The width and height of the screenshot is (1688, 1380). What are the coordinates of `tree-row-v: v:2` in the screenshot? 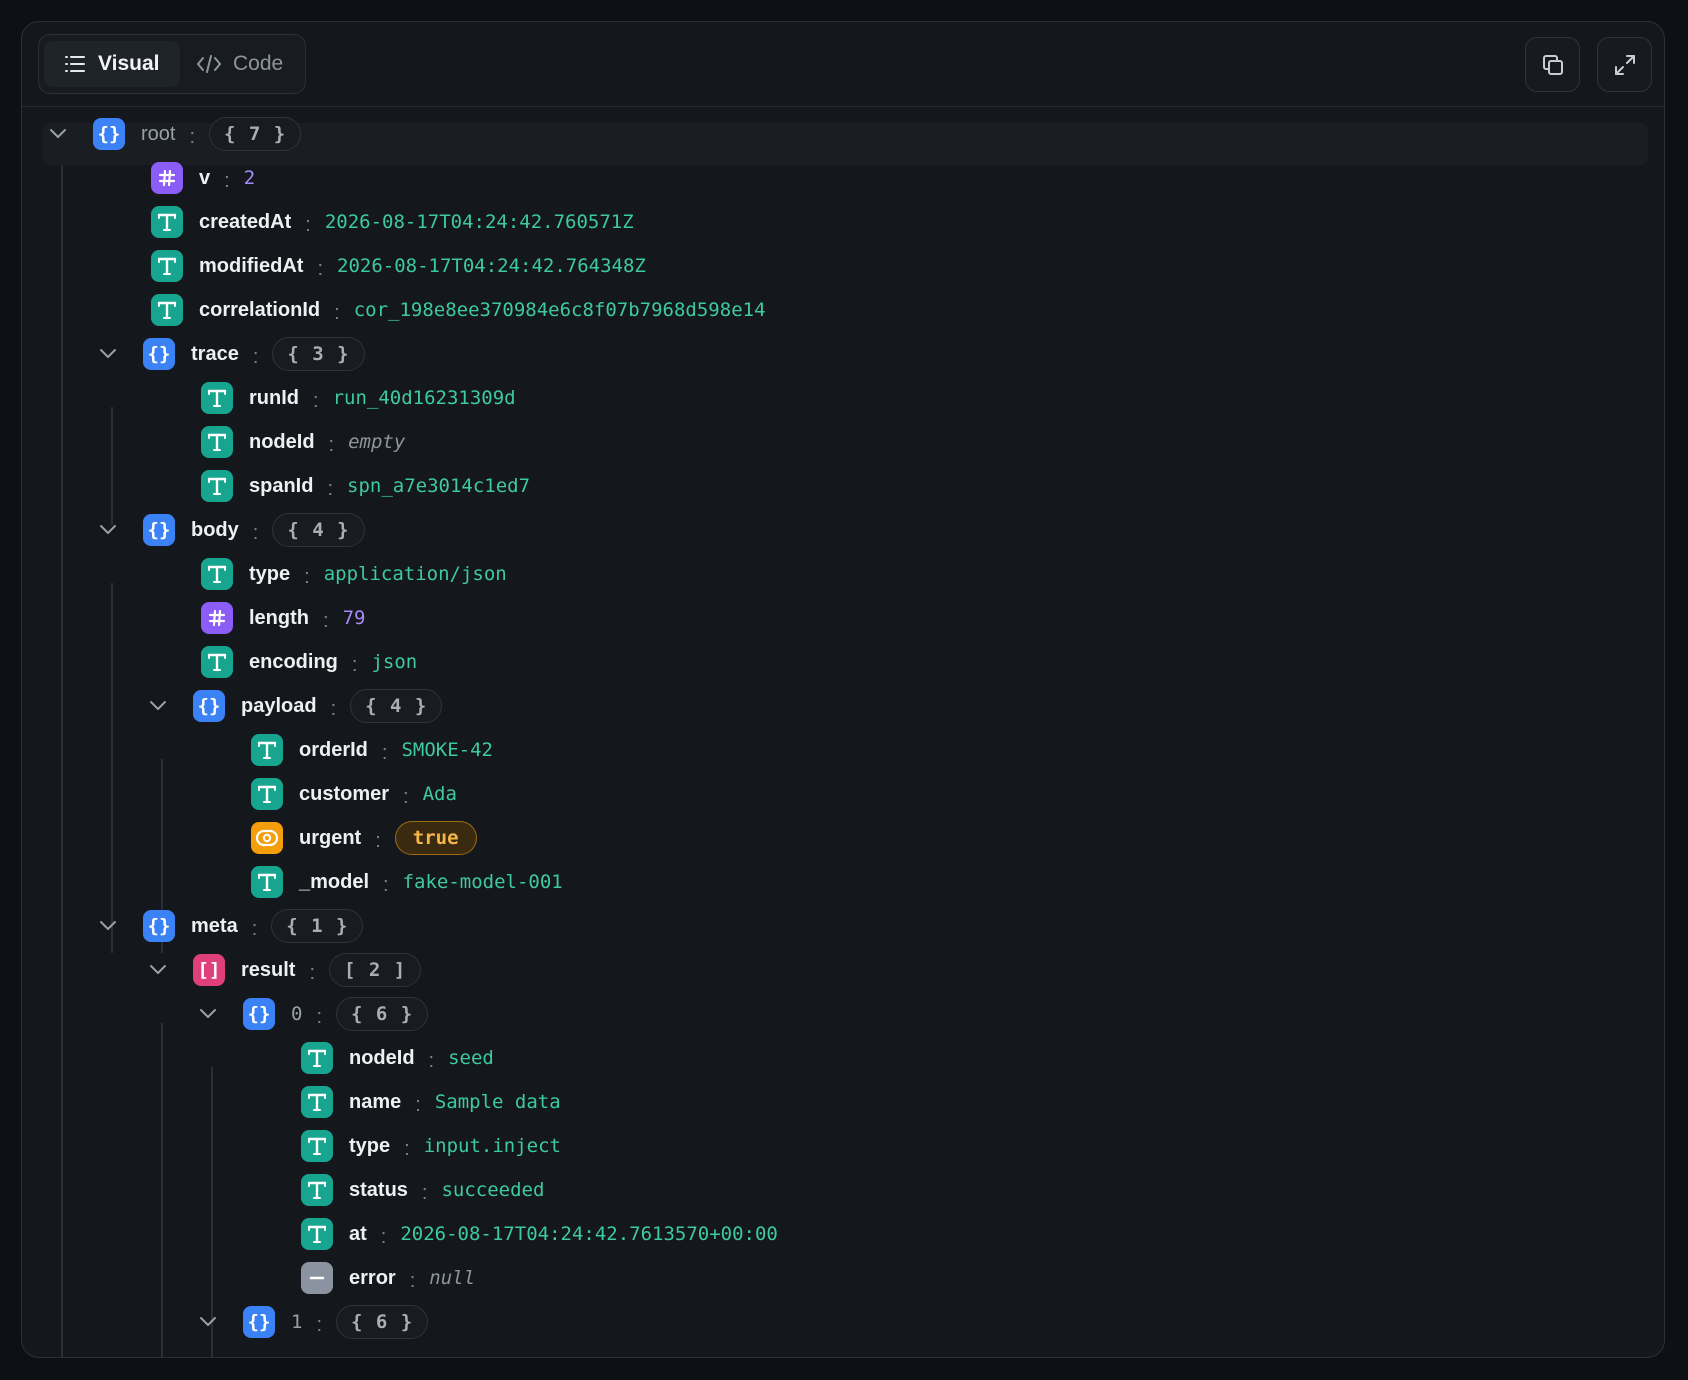 It's located at (203, 178).